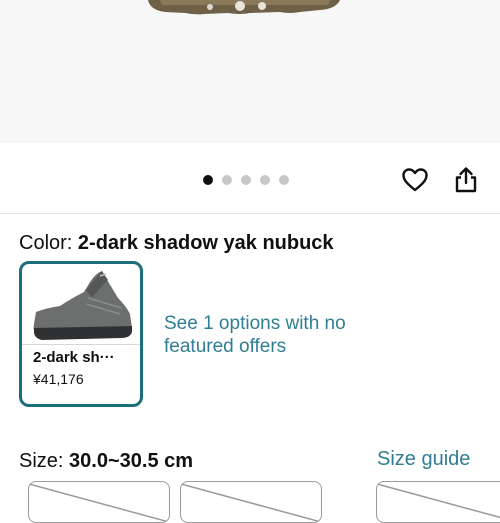  I want to click on color-label-prefix: Color:, so click(46, 243).